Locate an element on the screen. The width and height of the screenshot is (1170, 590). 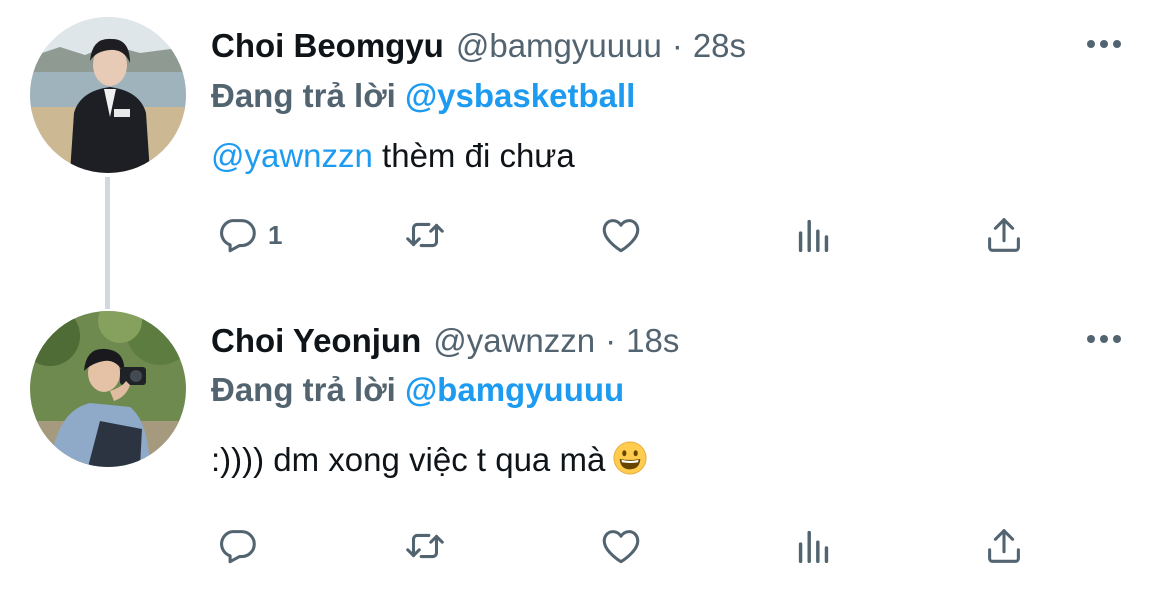
timestamp: 28s is located at coordinates (719, 46).